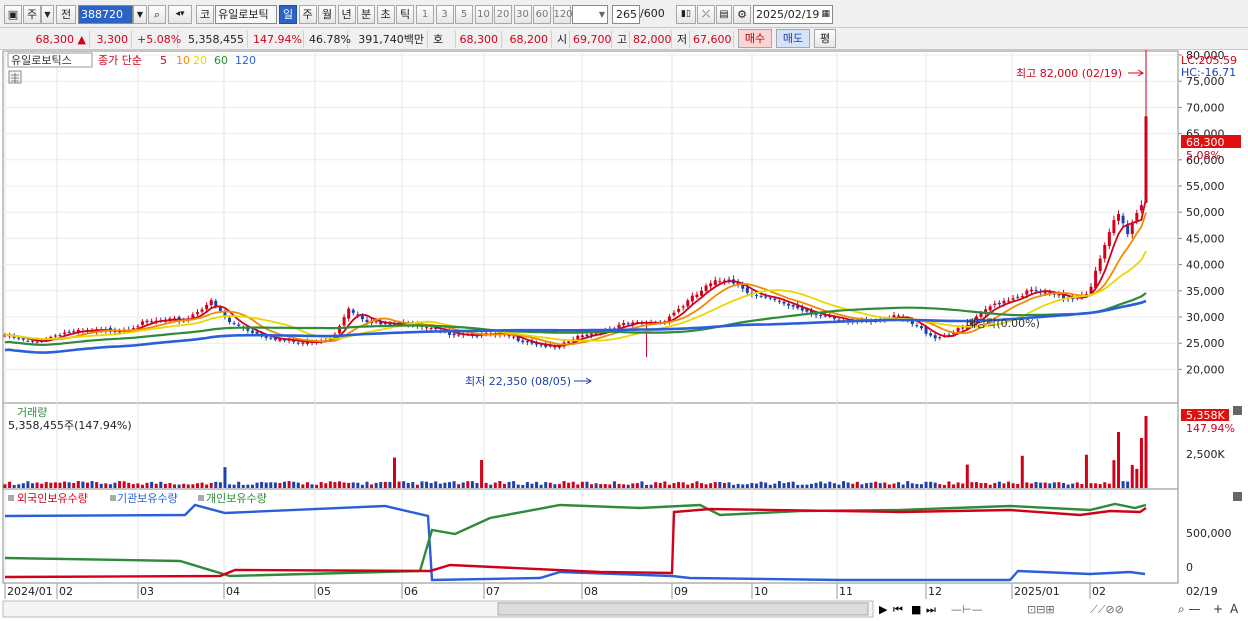  I want to click on draw-tool-icon: ⤫, so click(706, 14).